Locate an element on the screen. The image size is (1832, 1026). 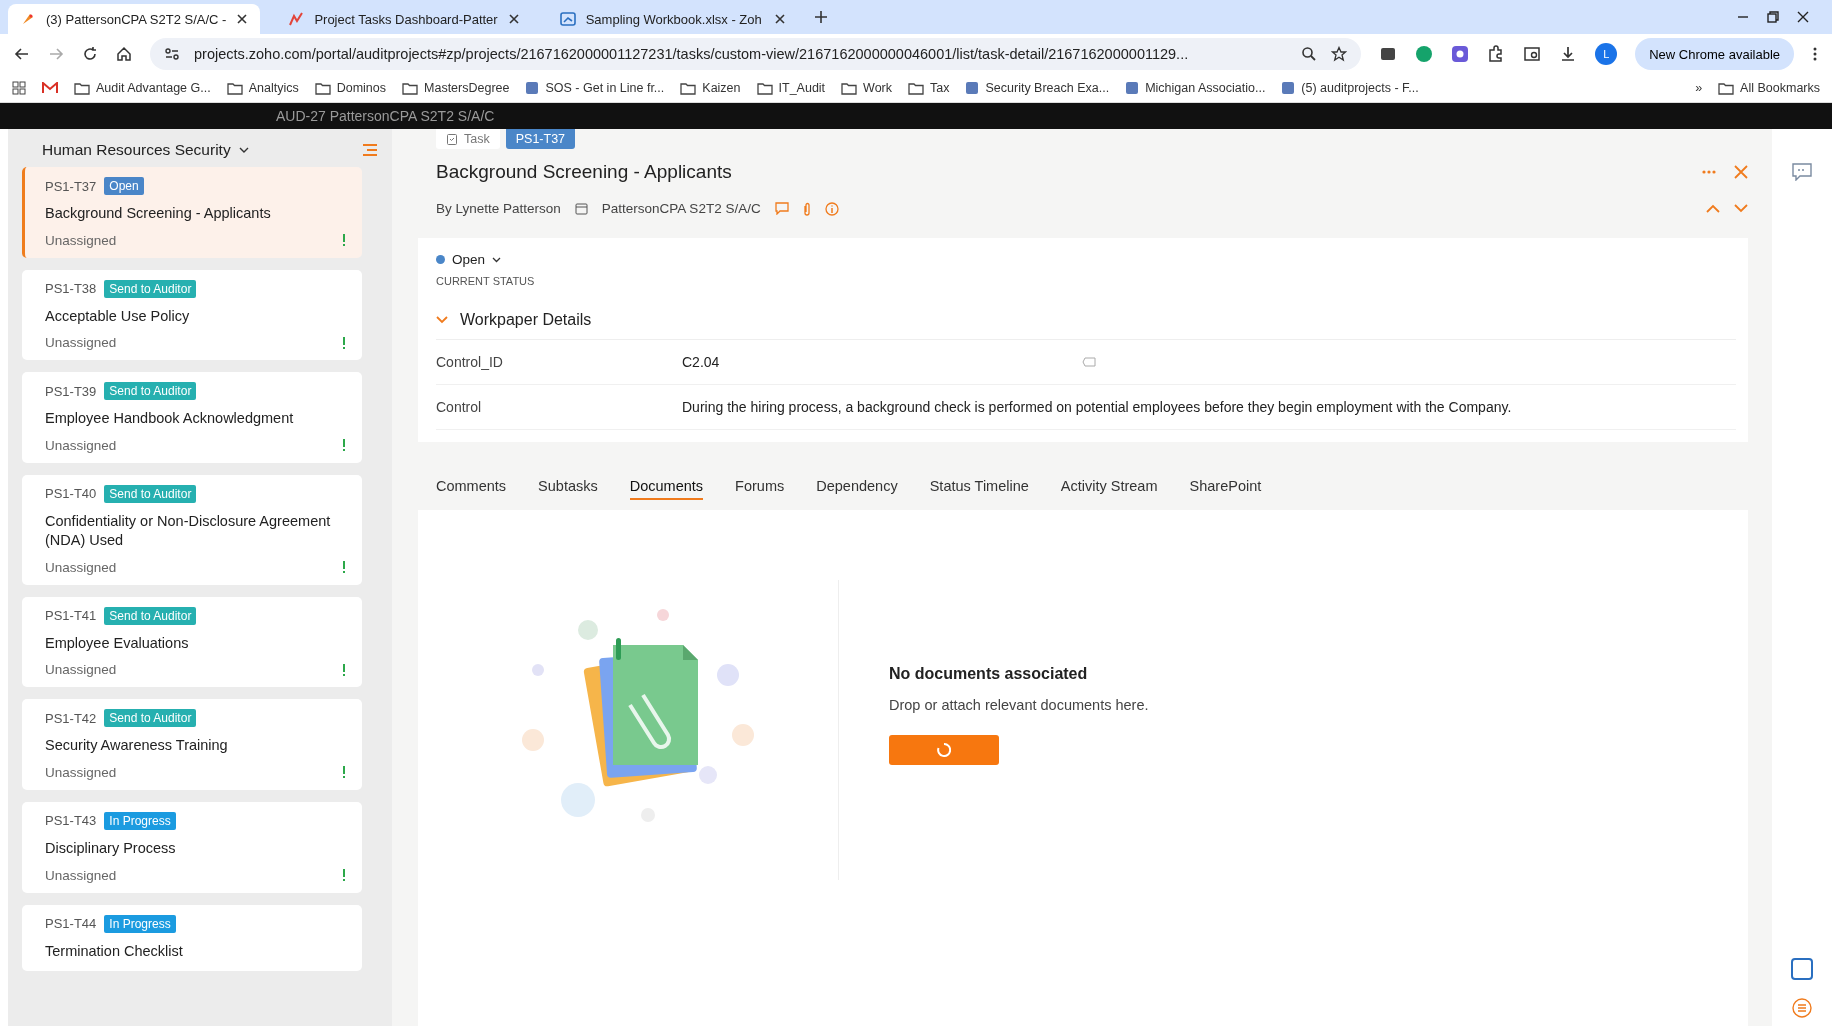
browser-tab: (3) PattersonCPA S2T2 S/A/C - is located at coordinates (134, 19).